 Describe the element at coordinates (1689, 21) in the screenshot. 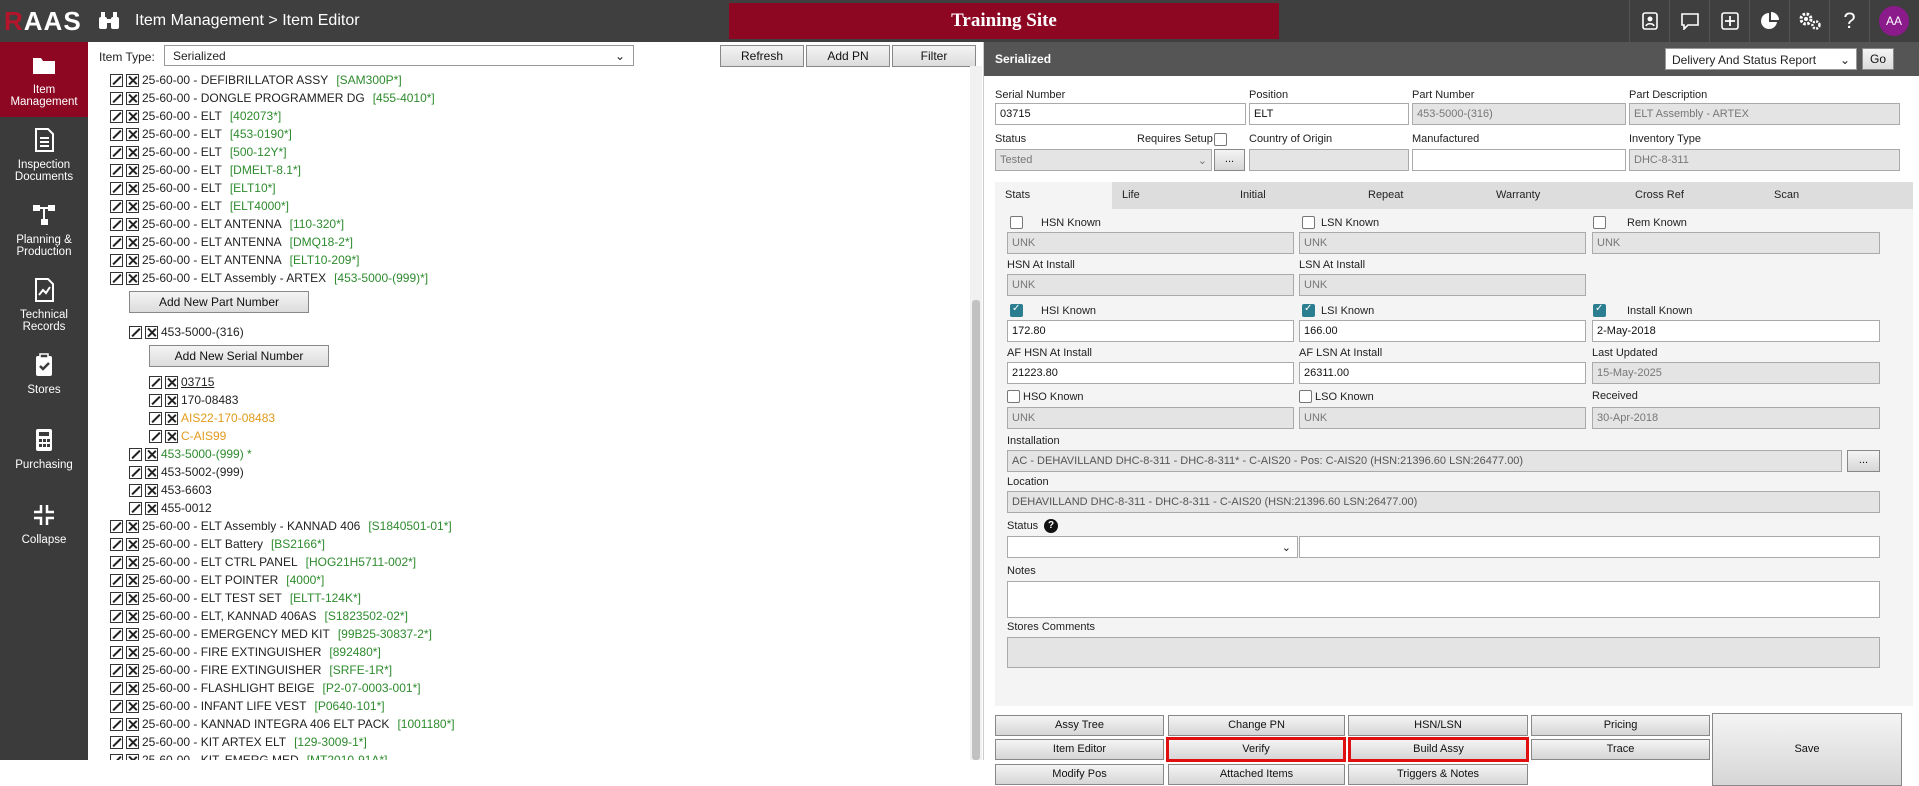

I see `comment-icon` at that location.